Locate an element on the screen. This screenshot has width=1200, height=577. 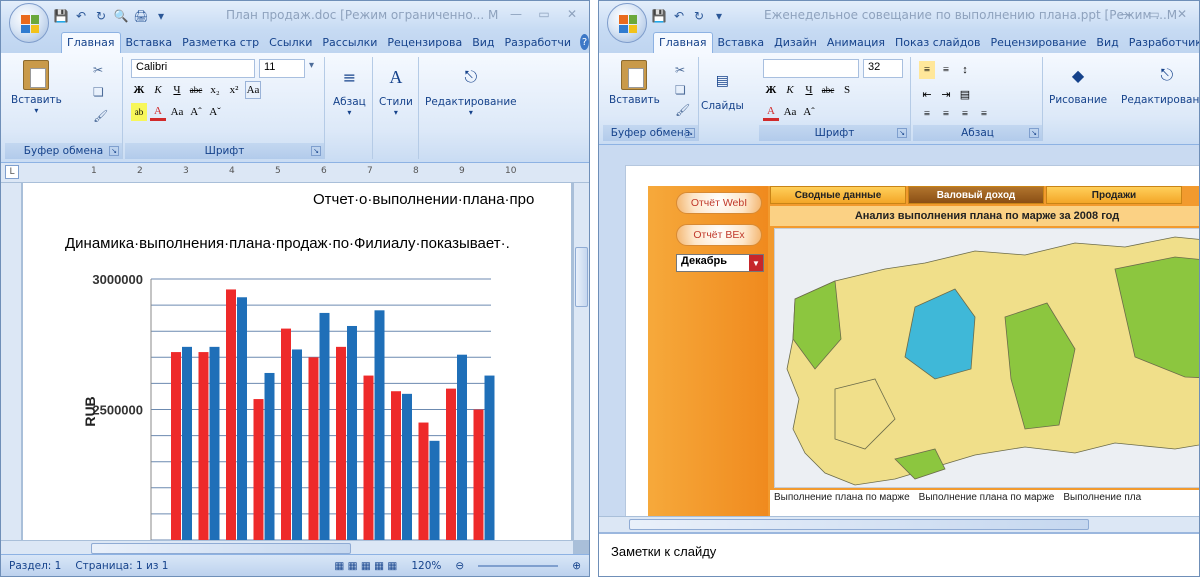
numbering-icon: ≡ is located at coordinates (946, 70).